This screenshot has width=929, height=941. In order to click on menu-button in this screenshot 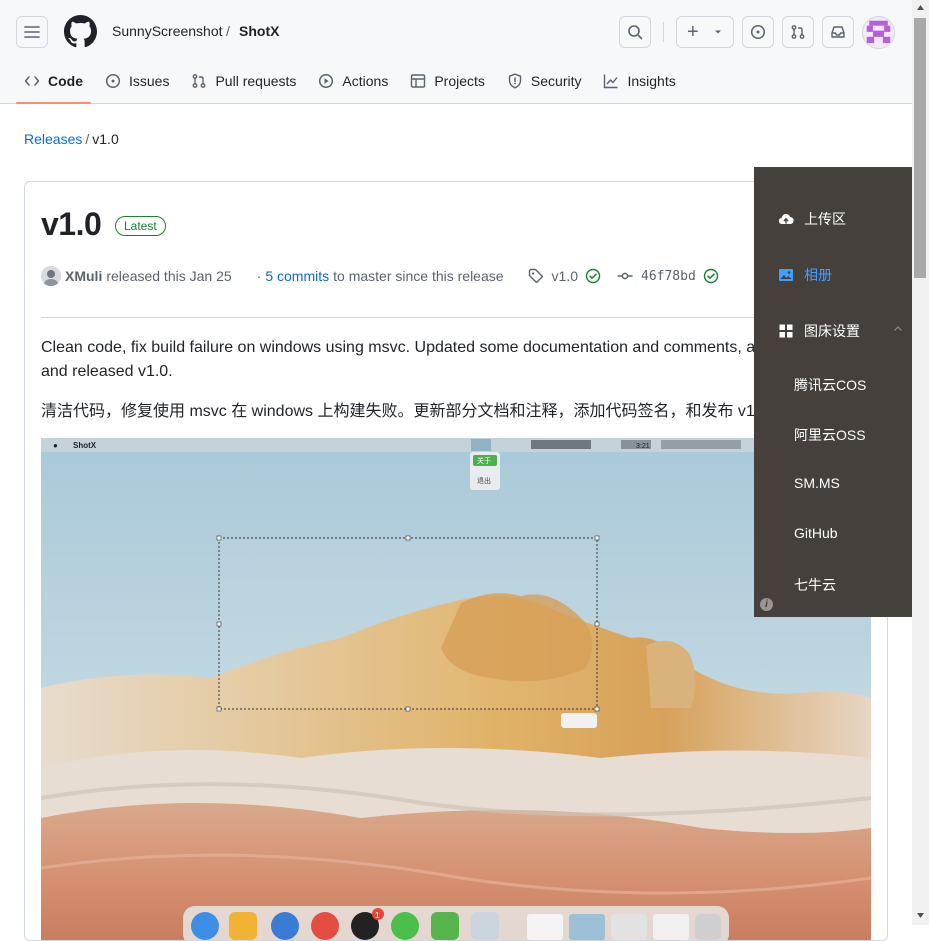, I will do `click(32, 32)`.